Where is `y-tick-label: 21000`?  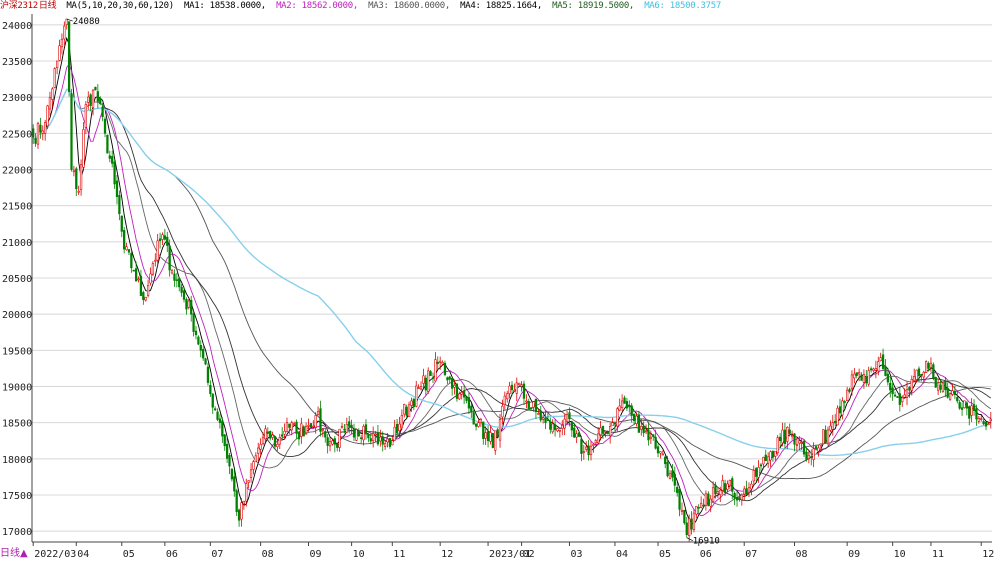
y-tick-label: 21000 is located at coordinates (17, 243).